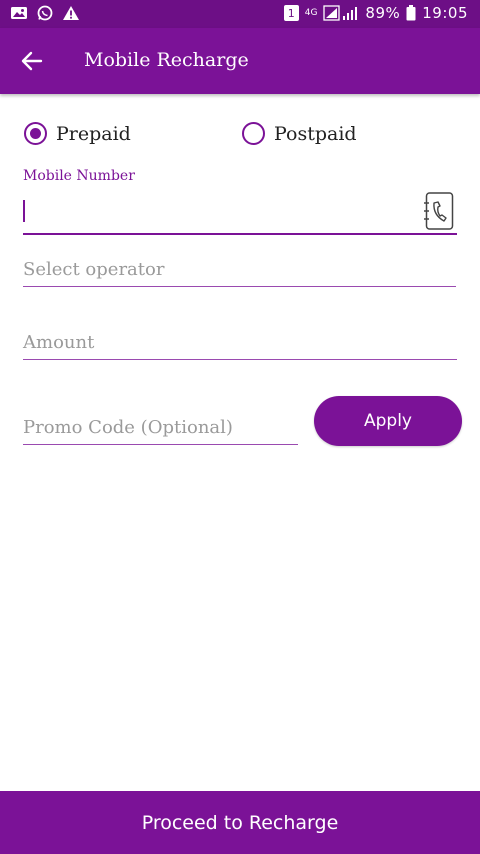 Image resolution: width=480 pixels, height=854 pixels. I want to click on status-bar: 1 4G 89% 19:05, so click(240, 14).